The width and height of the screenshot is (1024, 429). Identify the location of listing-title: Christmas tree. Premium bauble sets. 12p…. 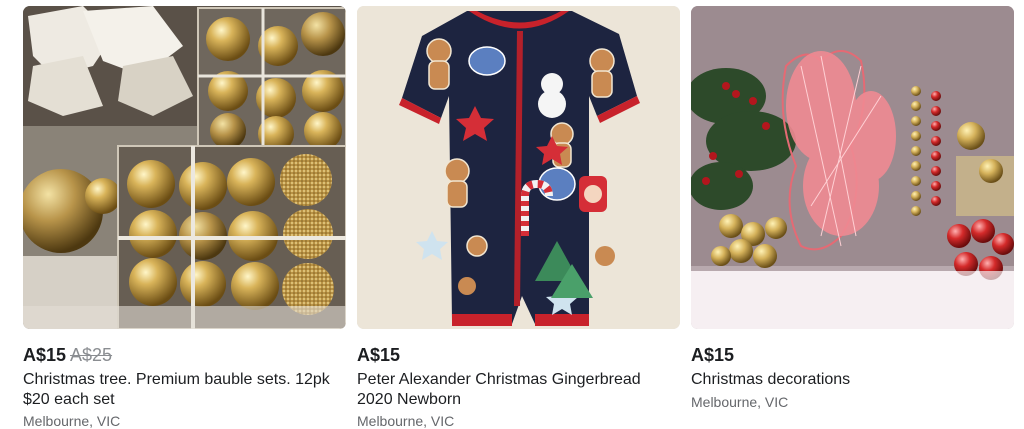
(184, 390).